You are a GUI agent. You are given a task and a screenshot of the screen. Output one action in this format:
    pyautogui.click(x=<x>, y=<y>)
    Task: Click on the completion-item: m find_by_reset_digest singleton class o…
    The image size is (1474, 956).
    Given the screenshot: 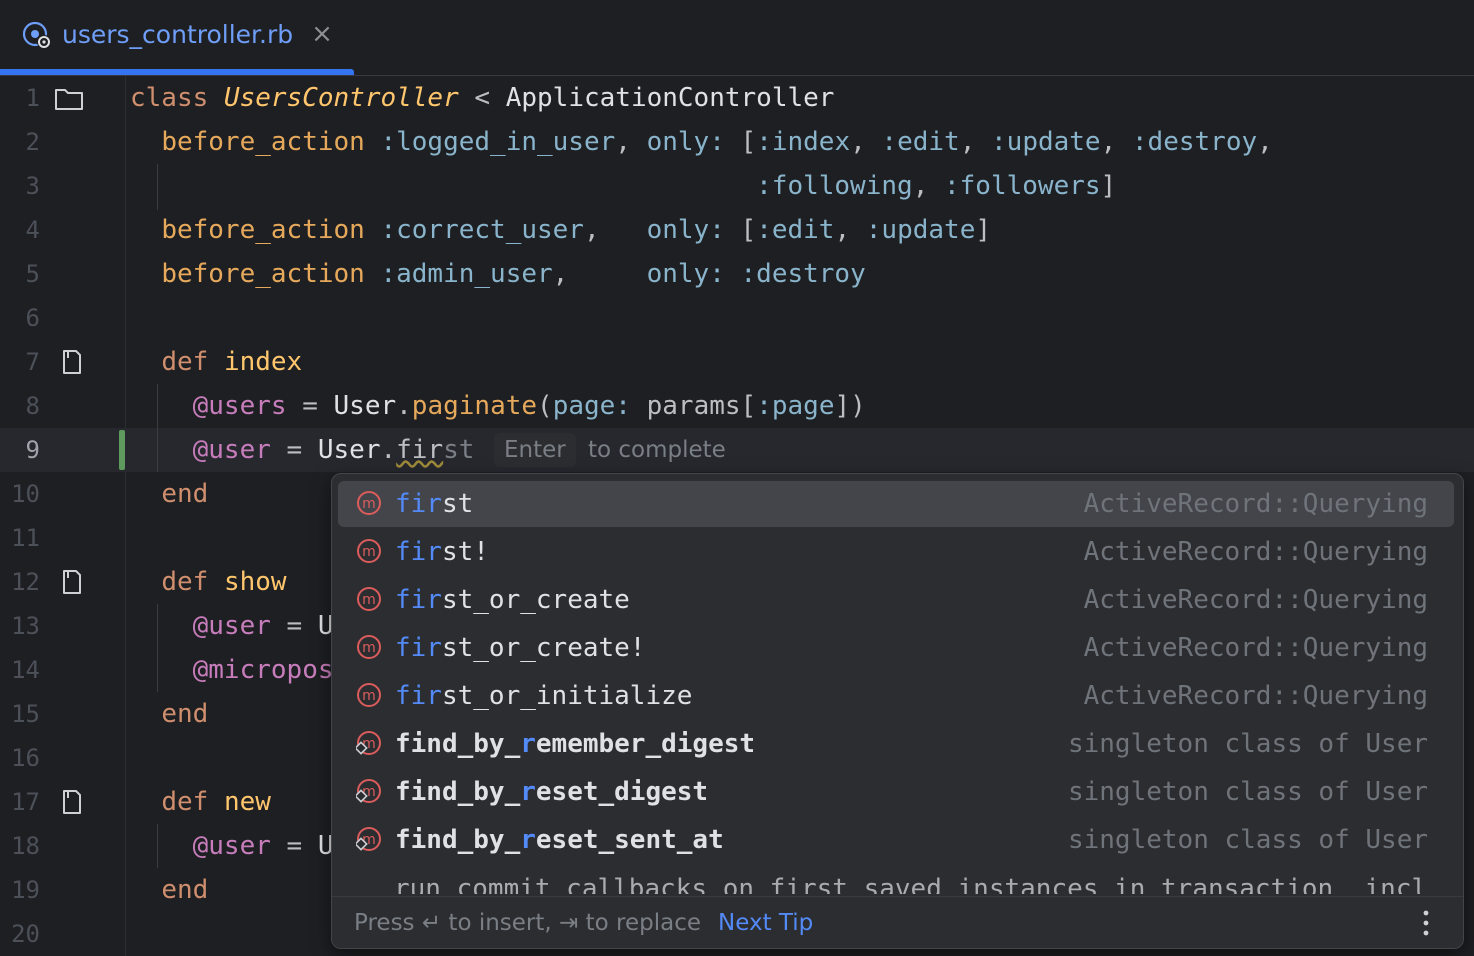 What is the action you would take?
    pyautogui.click(x=896, y=792)
    